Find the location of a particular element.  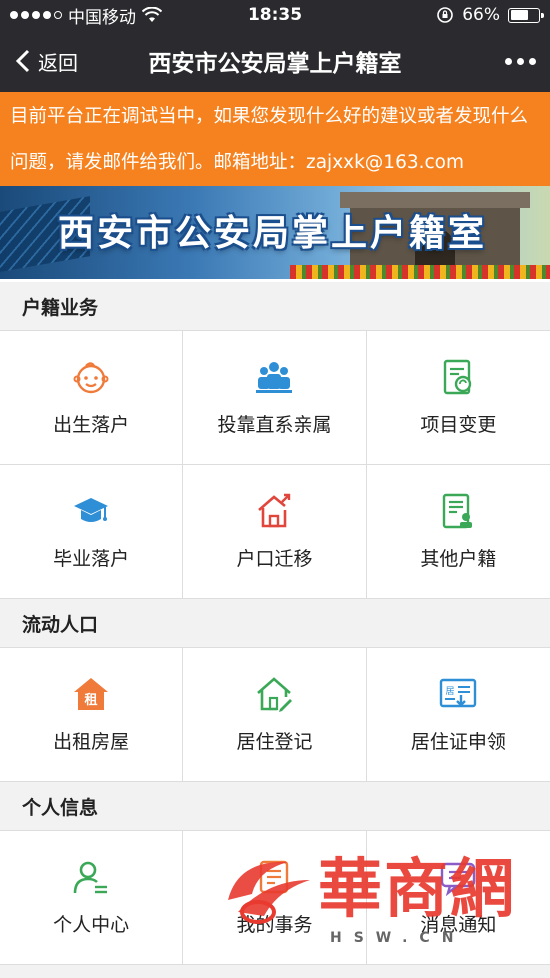

house-pen-icon is located at coordinates (274, 694).